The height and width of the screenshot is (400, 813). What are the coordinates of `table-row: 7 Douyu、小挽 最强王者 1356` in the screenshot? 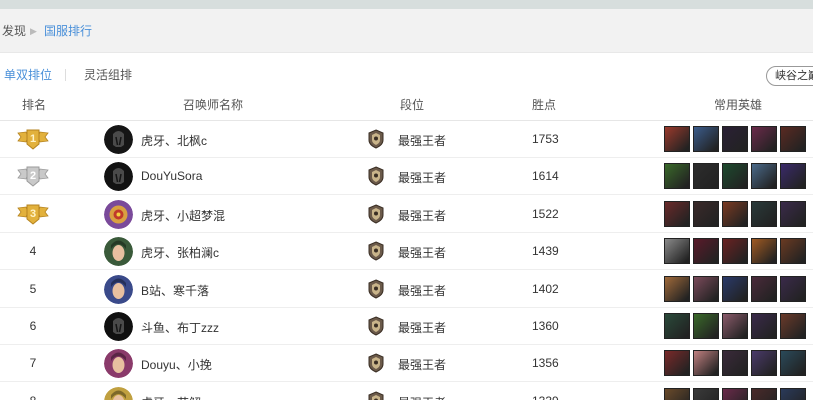 It's located at (406, 364).